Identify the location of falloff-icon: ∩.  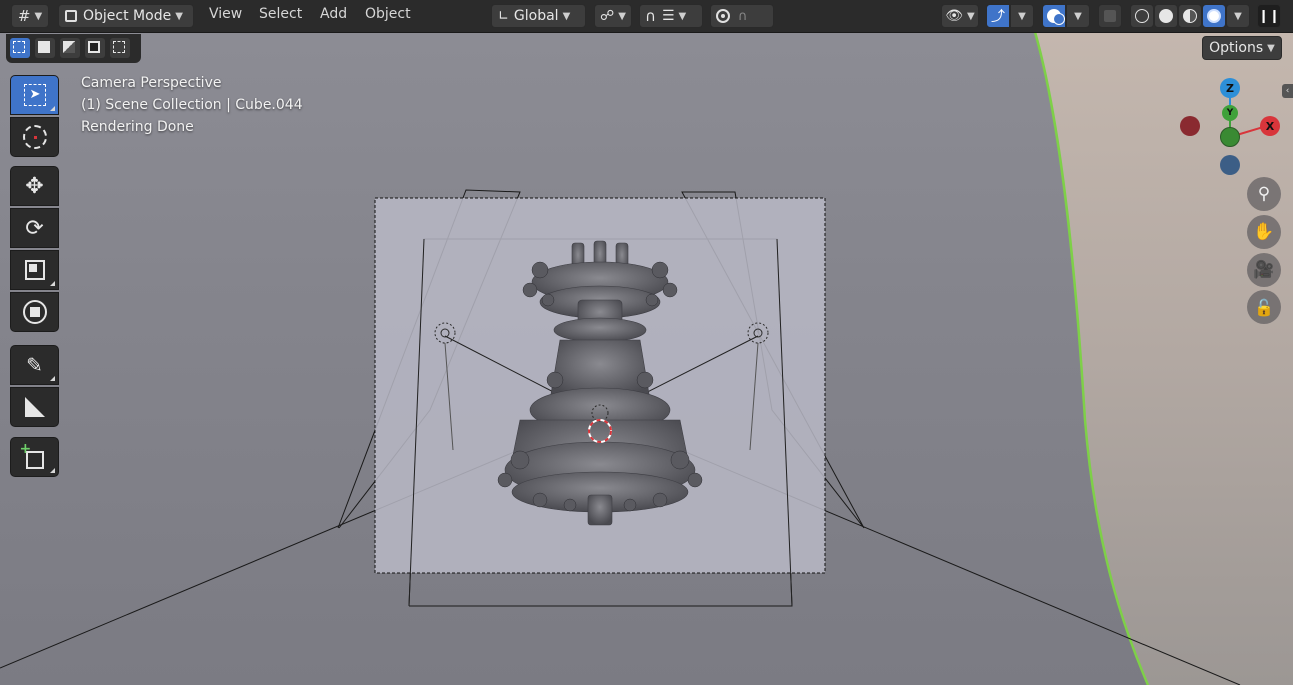
(743, 16).